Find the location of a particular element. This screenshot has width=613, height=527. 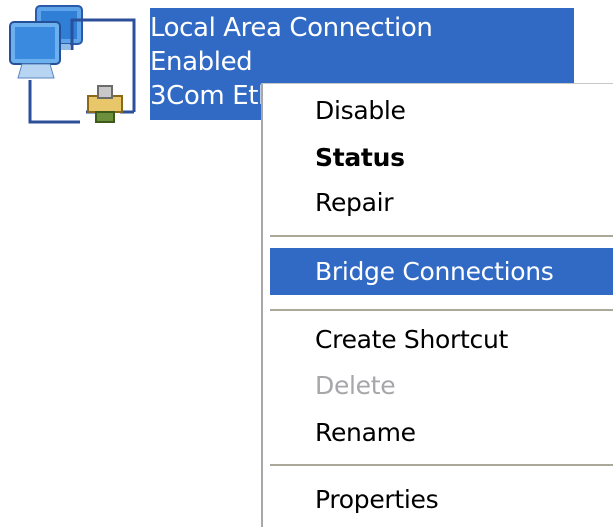

menu-item-bridge-connections: Bridge Connections is located at coordinates (441, 271).